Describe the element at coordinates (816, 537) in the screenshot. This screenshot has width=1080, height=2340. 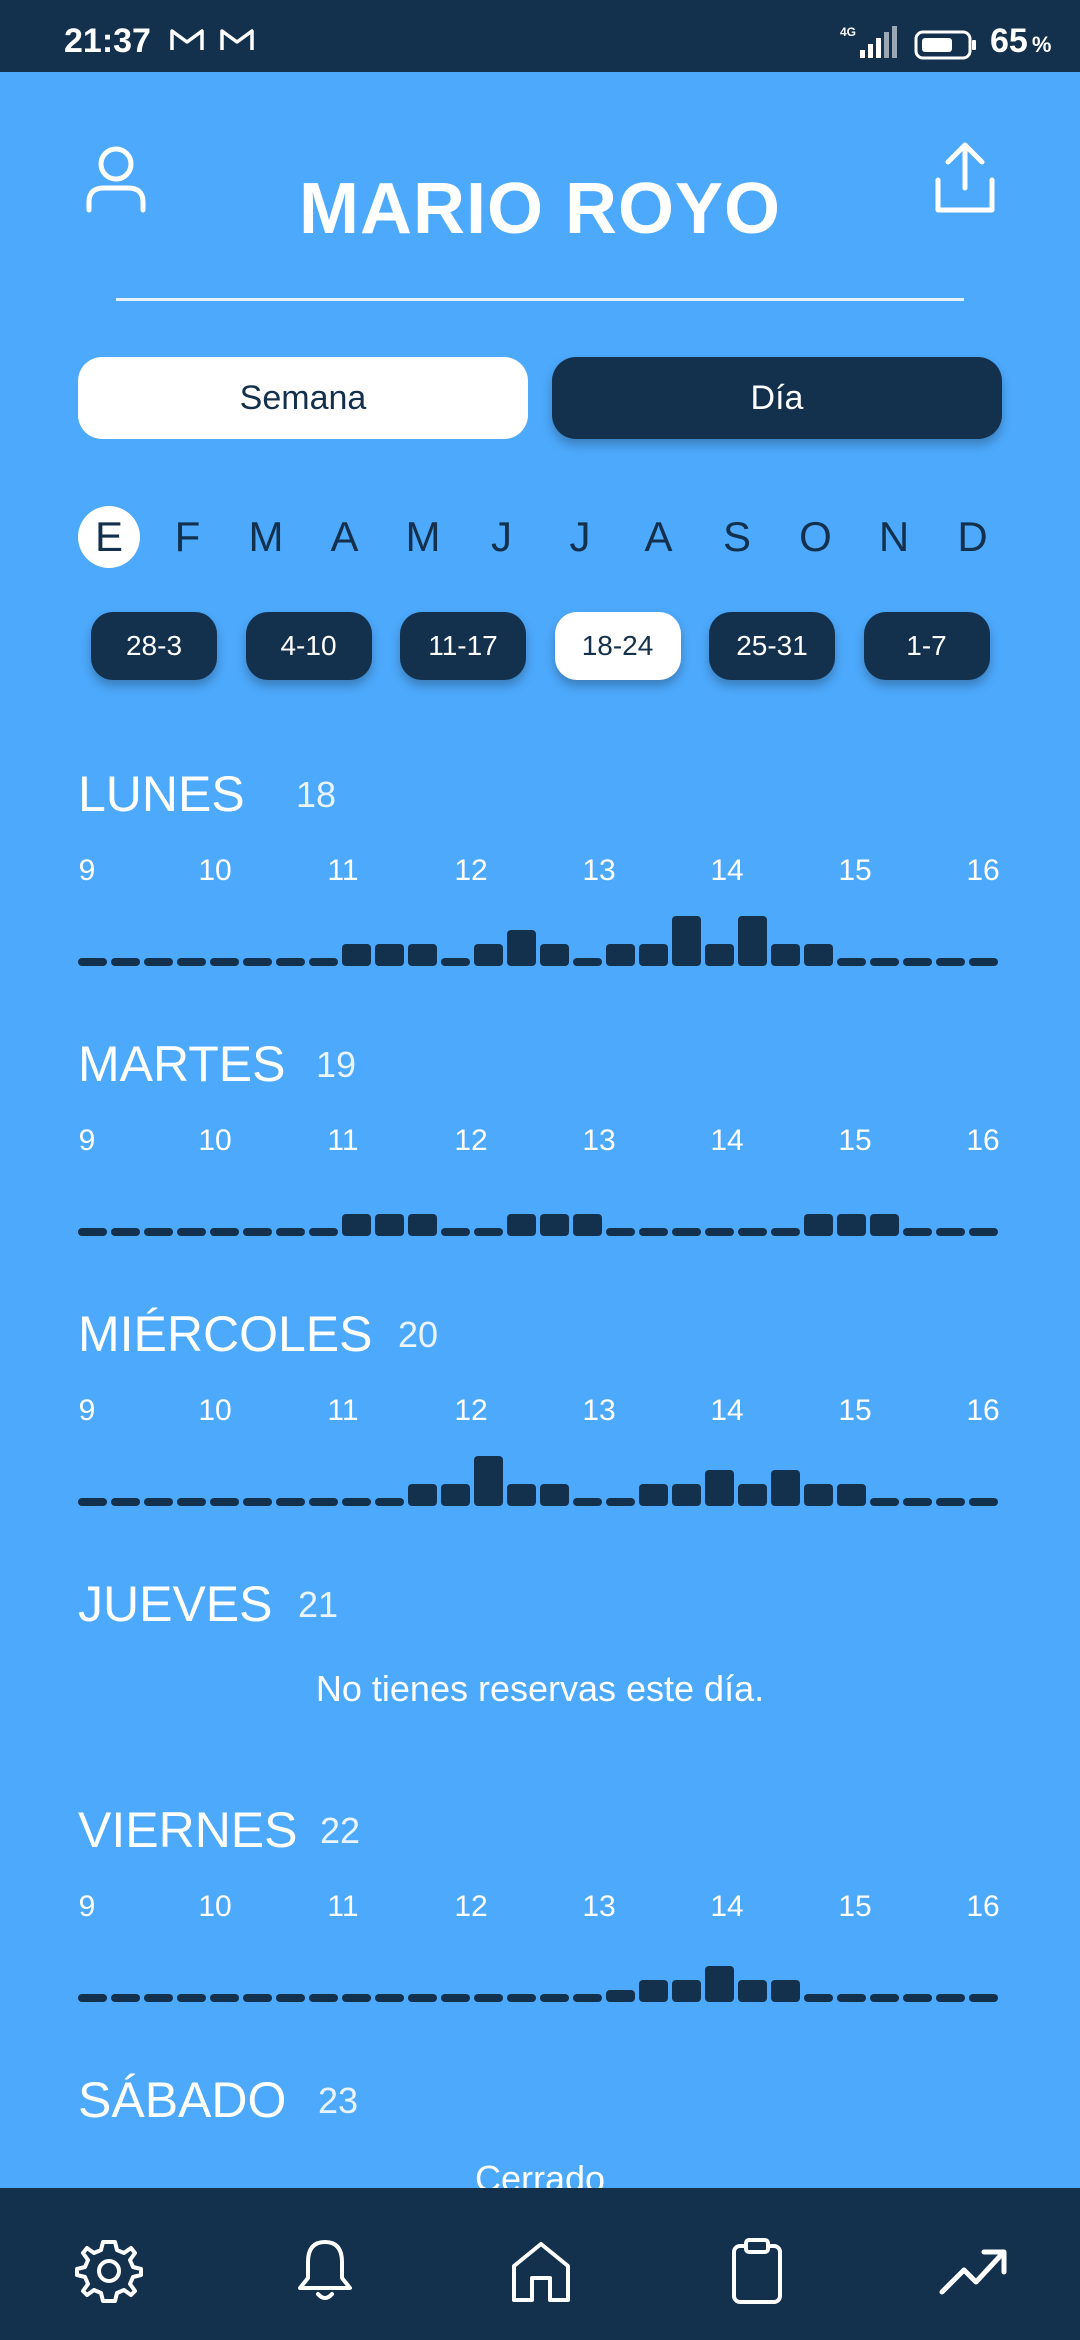
I see `month-10: O` at that location.